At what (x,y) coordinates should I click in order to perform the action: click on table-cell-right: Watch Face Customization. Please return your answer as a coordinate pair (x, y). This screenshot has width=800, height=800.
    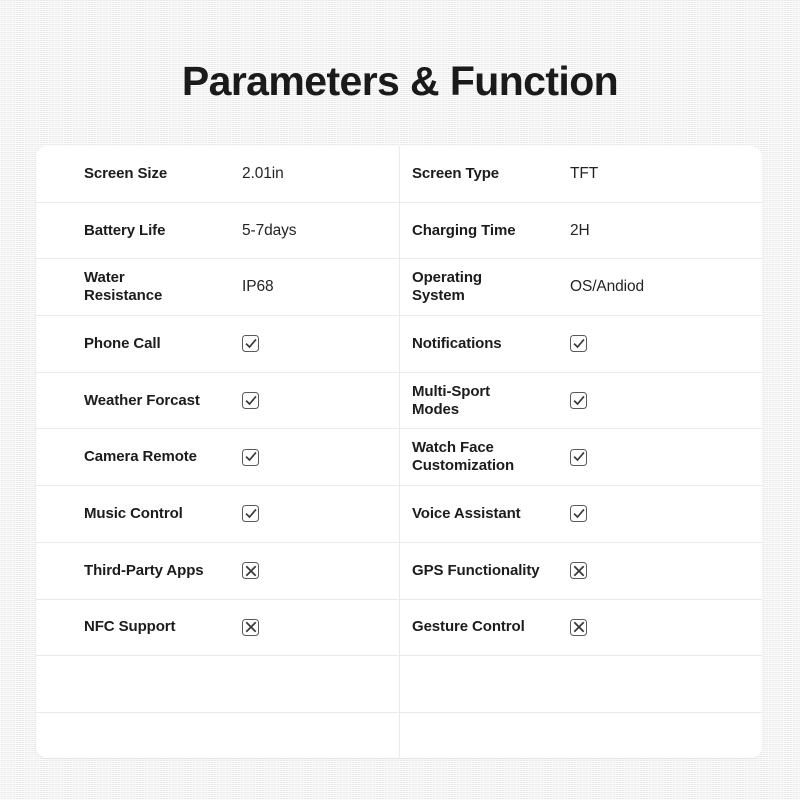
    Looking at the image, I should click on (581, 457).